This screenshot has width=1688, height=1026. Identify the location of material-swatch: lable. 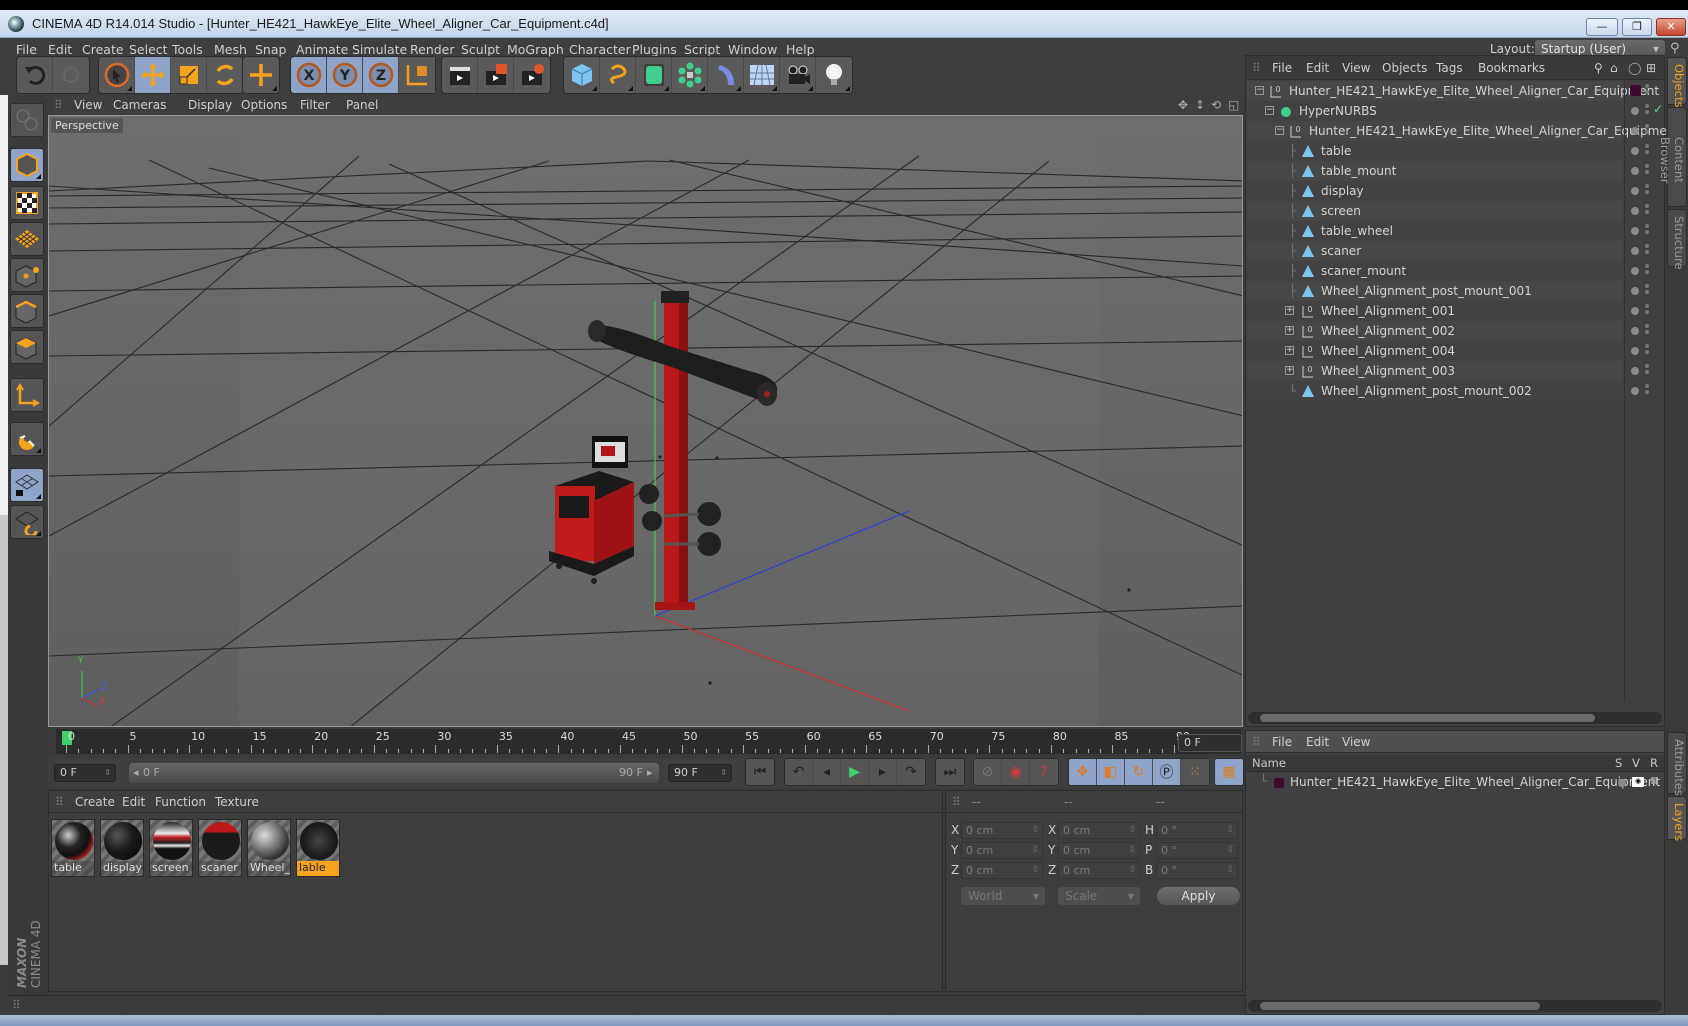
(318, 848).